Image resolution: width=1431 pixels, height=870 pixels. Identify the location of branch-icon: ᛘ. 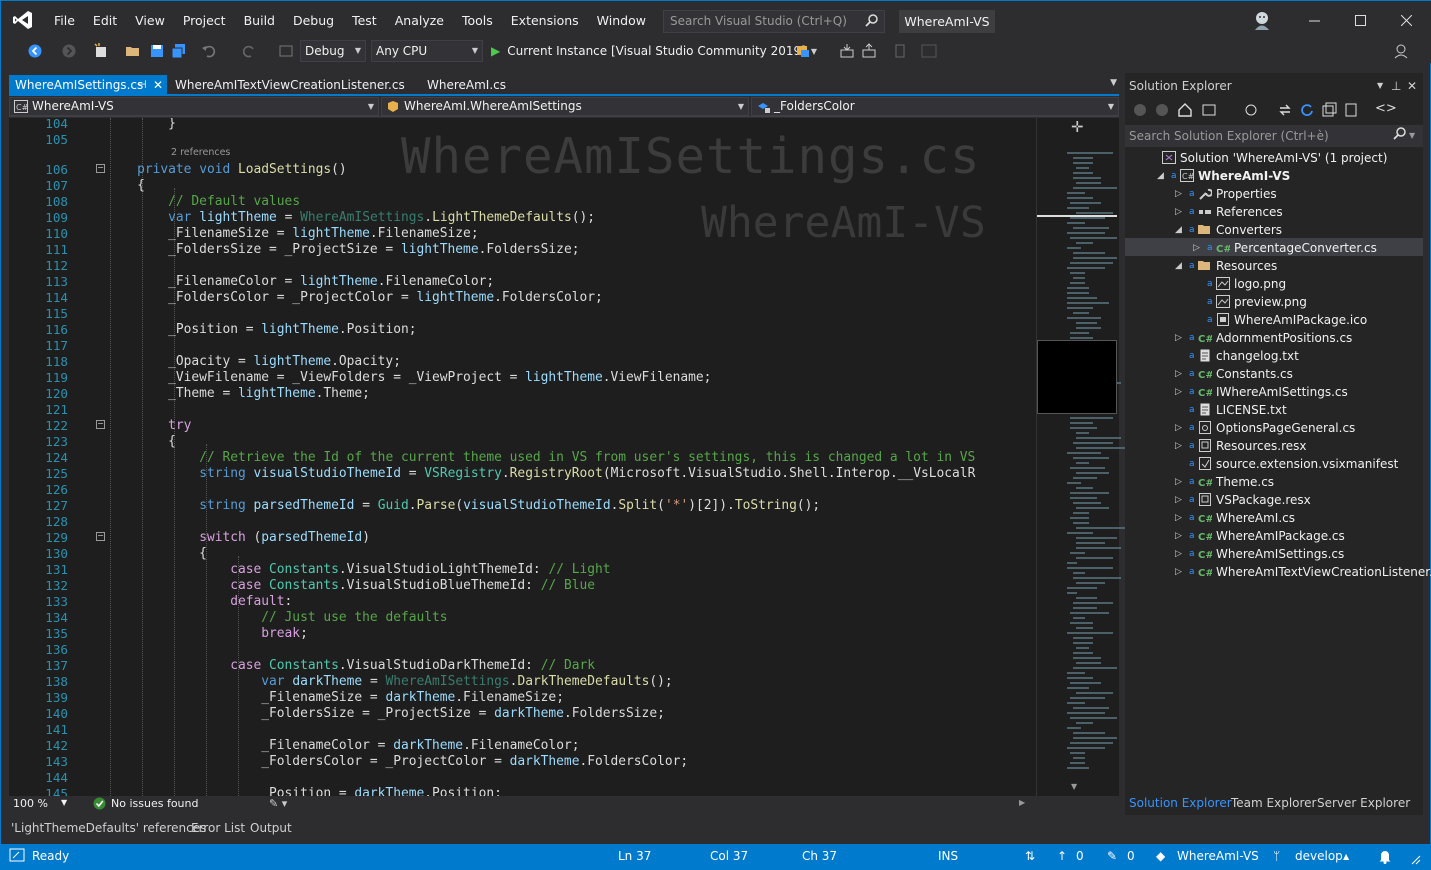
(1276, 856).